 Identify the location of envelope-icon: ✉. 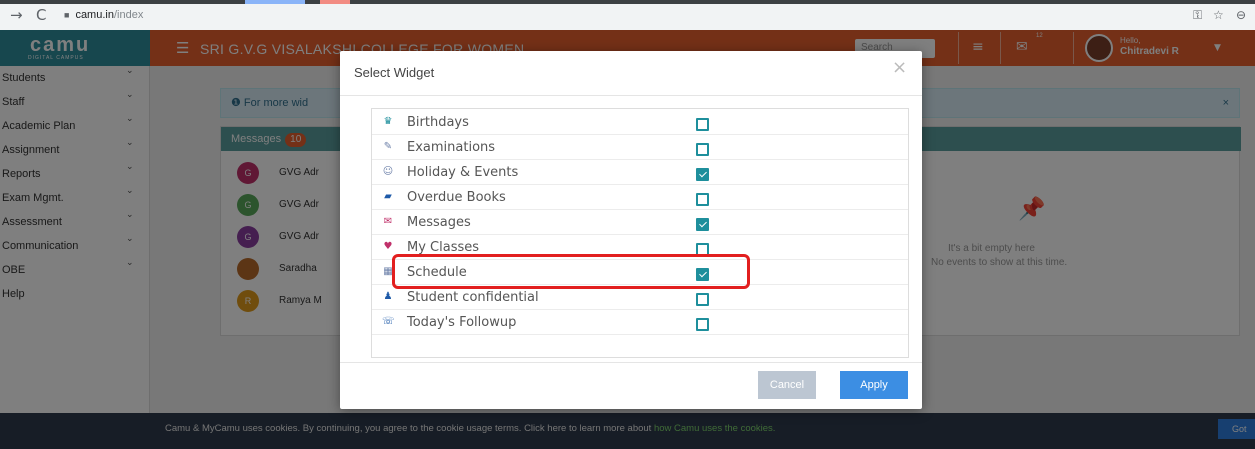
(388, 221).